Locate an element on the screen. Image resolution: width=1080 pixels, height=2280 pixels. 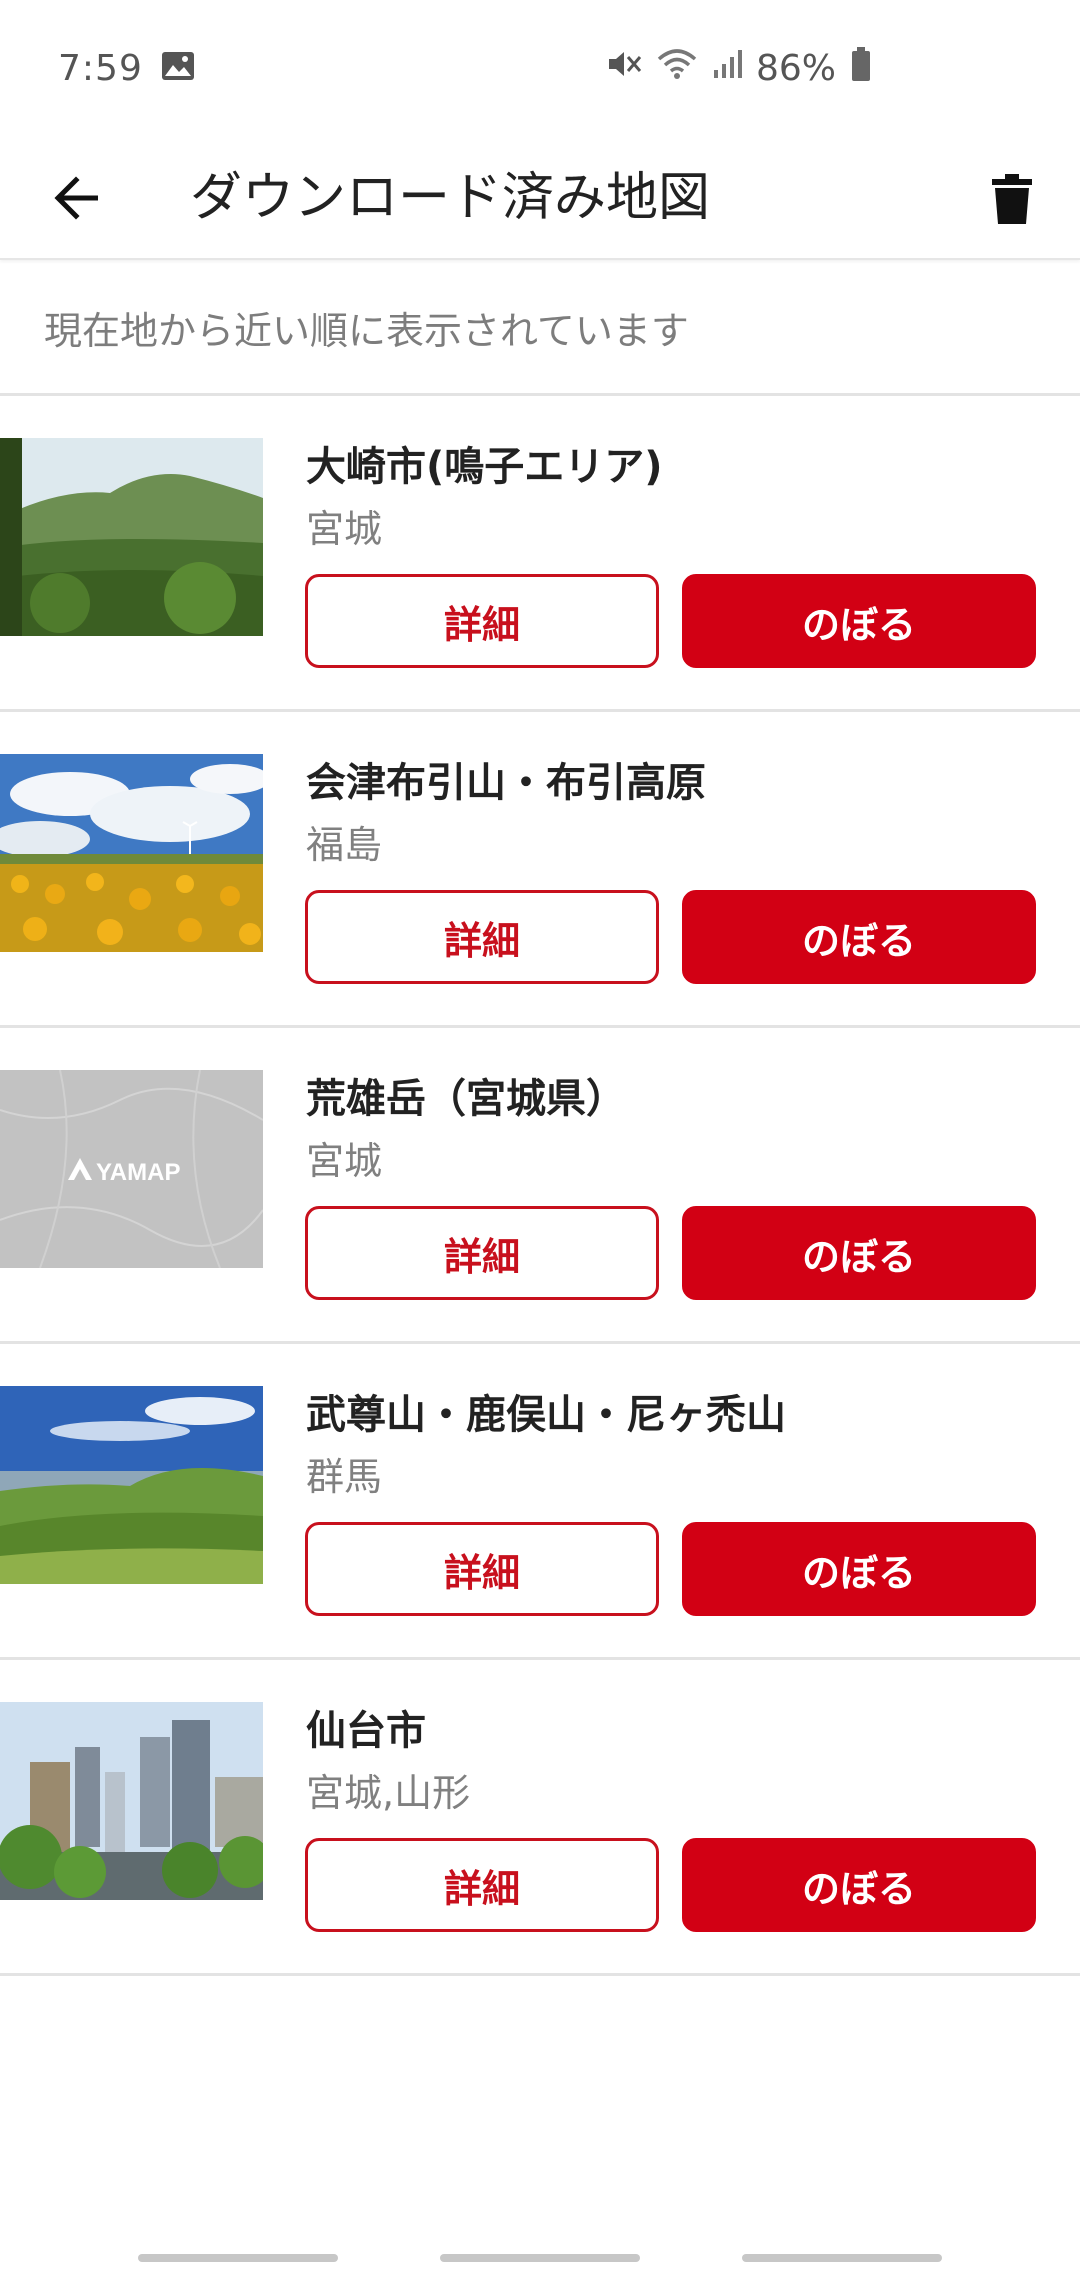
app-bar: ダウンロード済み地図 is located at coordinates (540, 198).